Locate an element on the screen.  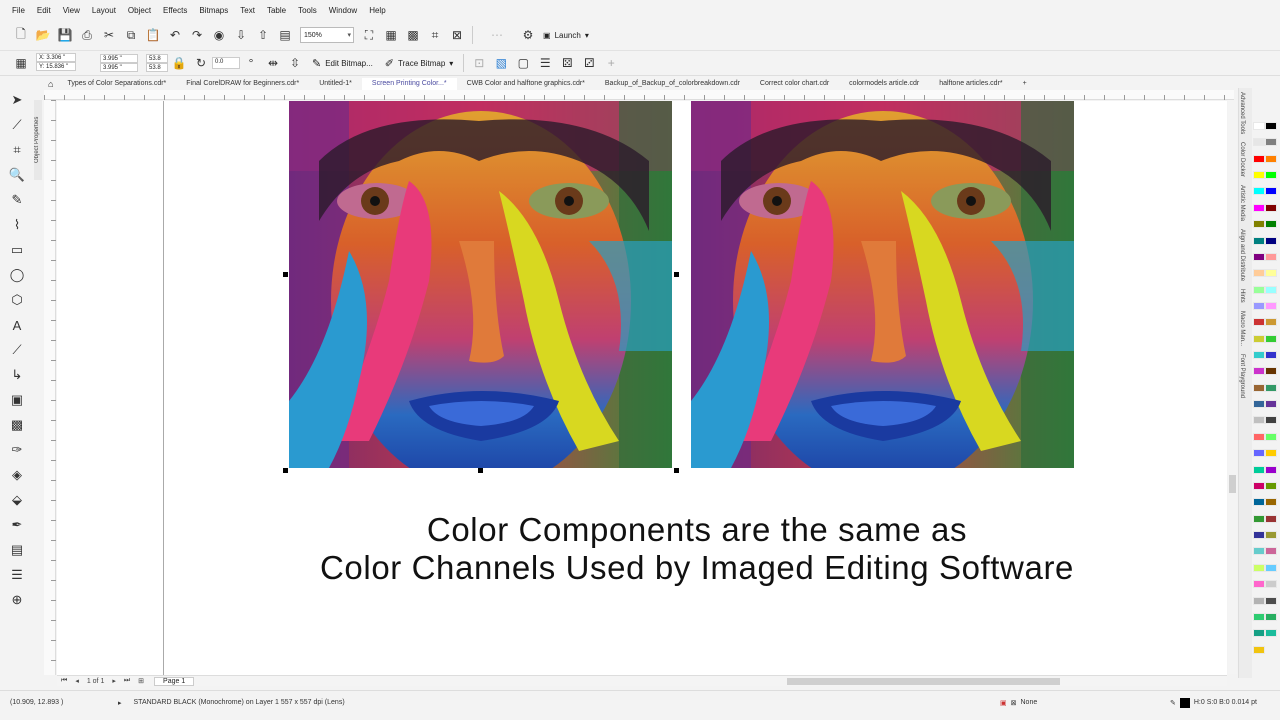
menu-effects: Effects is located at coordinates (175, 11).